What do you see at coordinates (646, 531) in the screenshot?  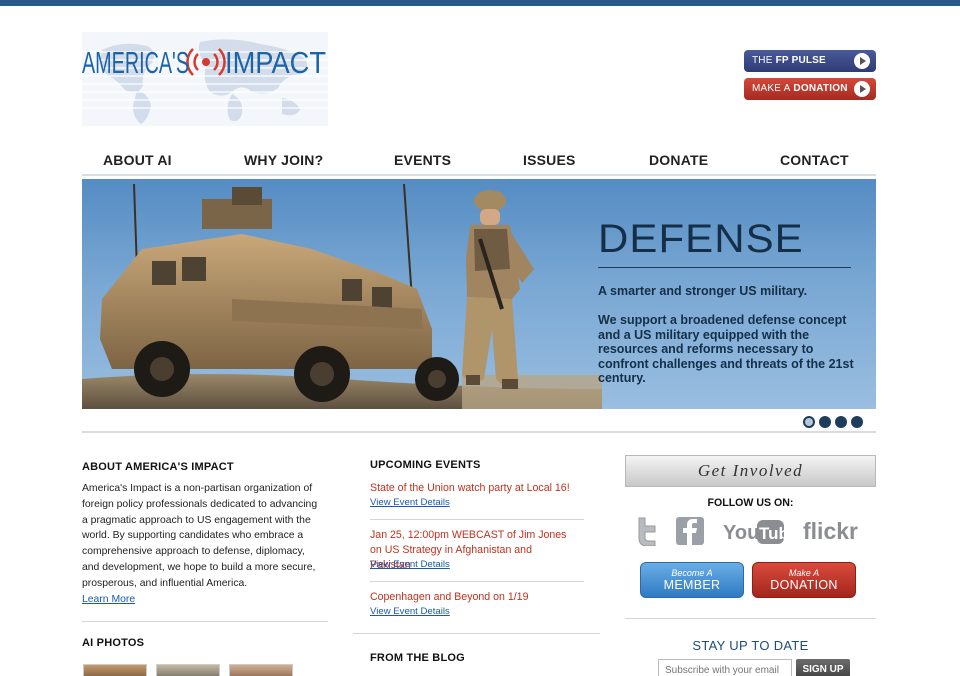 I see `twitter-icon` at bounding box center [646, 531].